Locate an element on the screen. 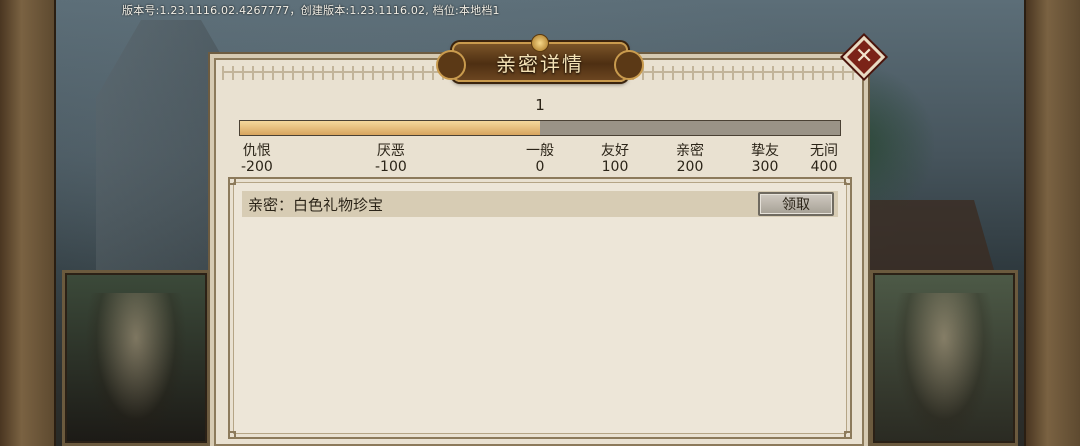 The height and width of the screenshot is (446, 1080). close-button: ✕ is located at coordinates (864, 57).